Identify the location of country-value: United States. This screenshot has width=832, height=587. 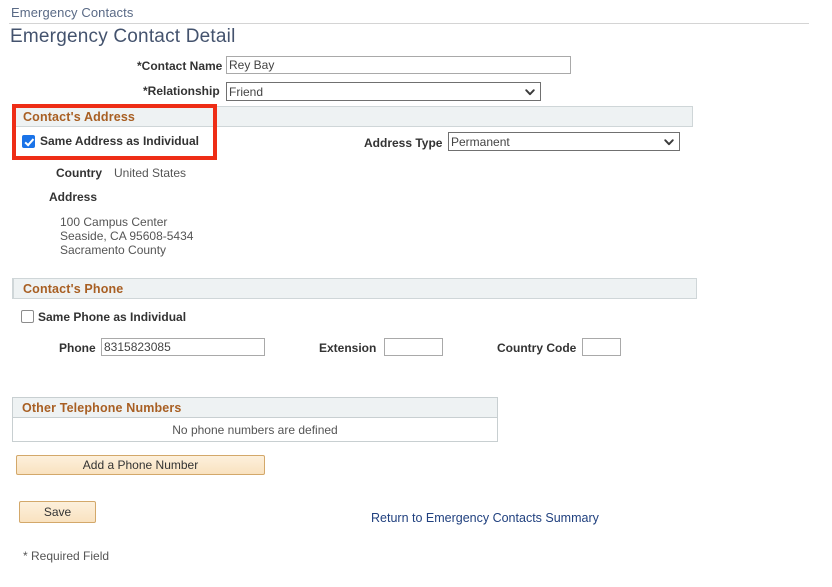
(150, 173).